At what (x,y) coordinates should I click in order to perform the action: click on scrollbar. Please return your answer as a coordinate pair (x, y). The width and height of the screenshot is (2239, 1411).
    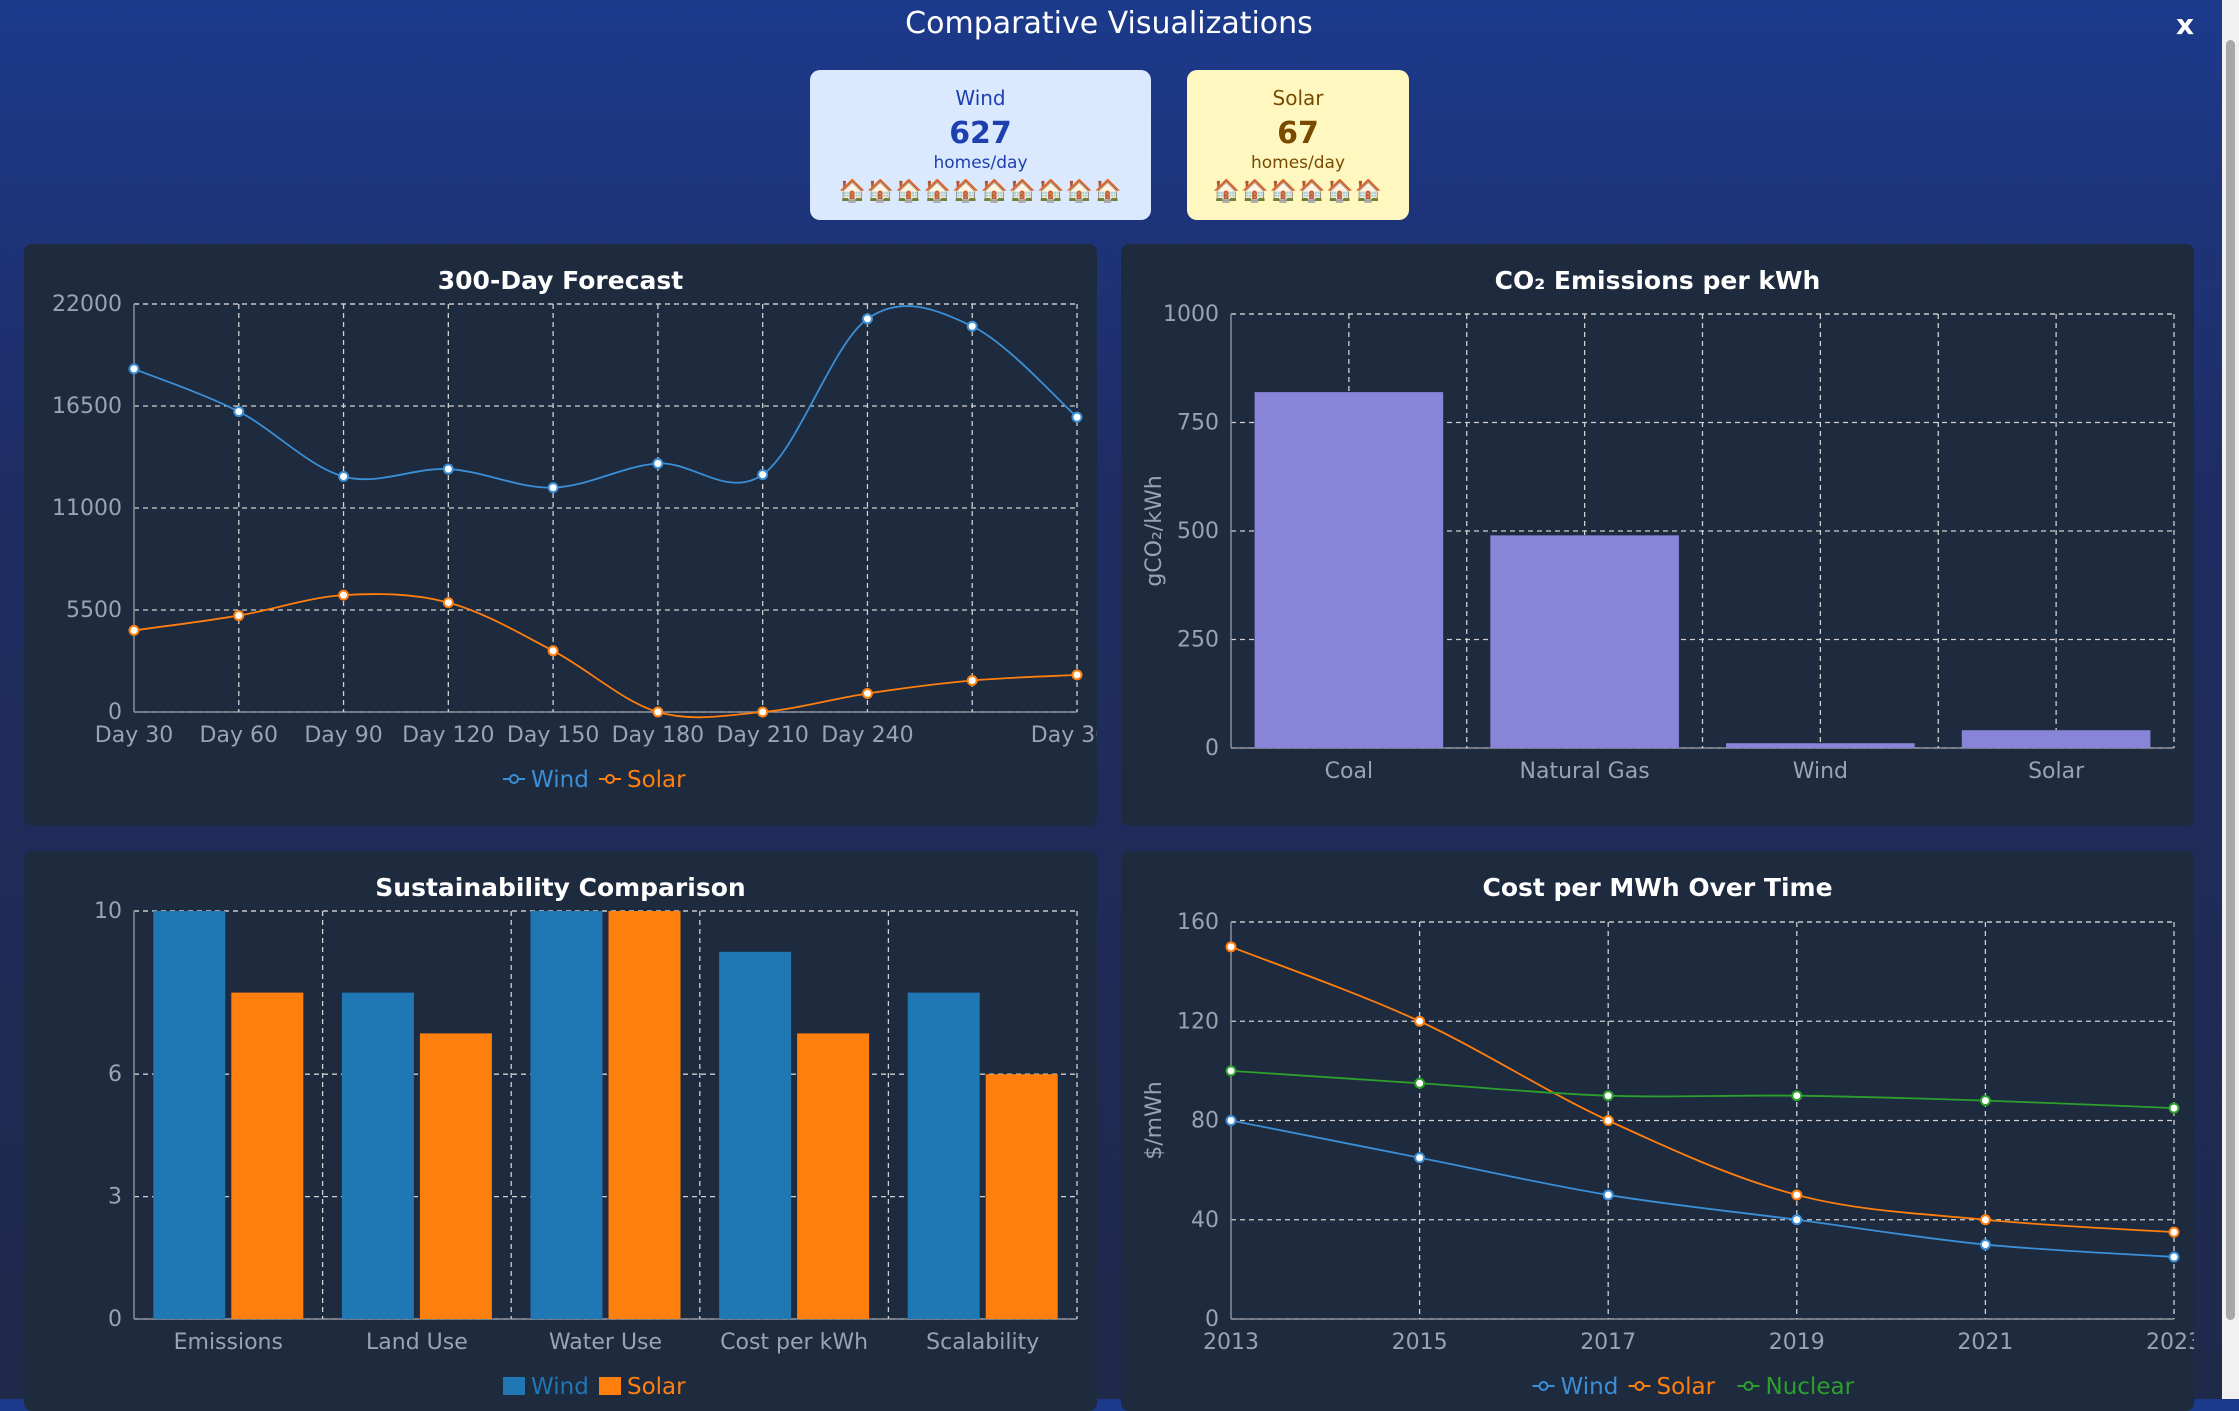
    Looking at the image, I should click on (2230, 699).